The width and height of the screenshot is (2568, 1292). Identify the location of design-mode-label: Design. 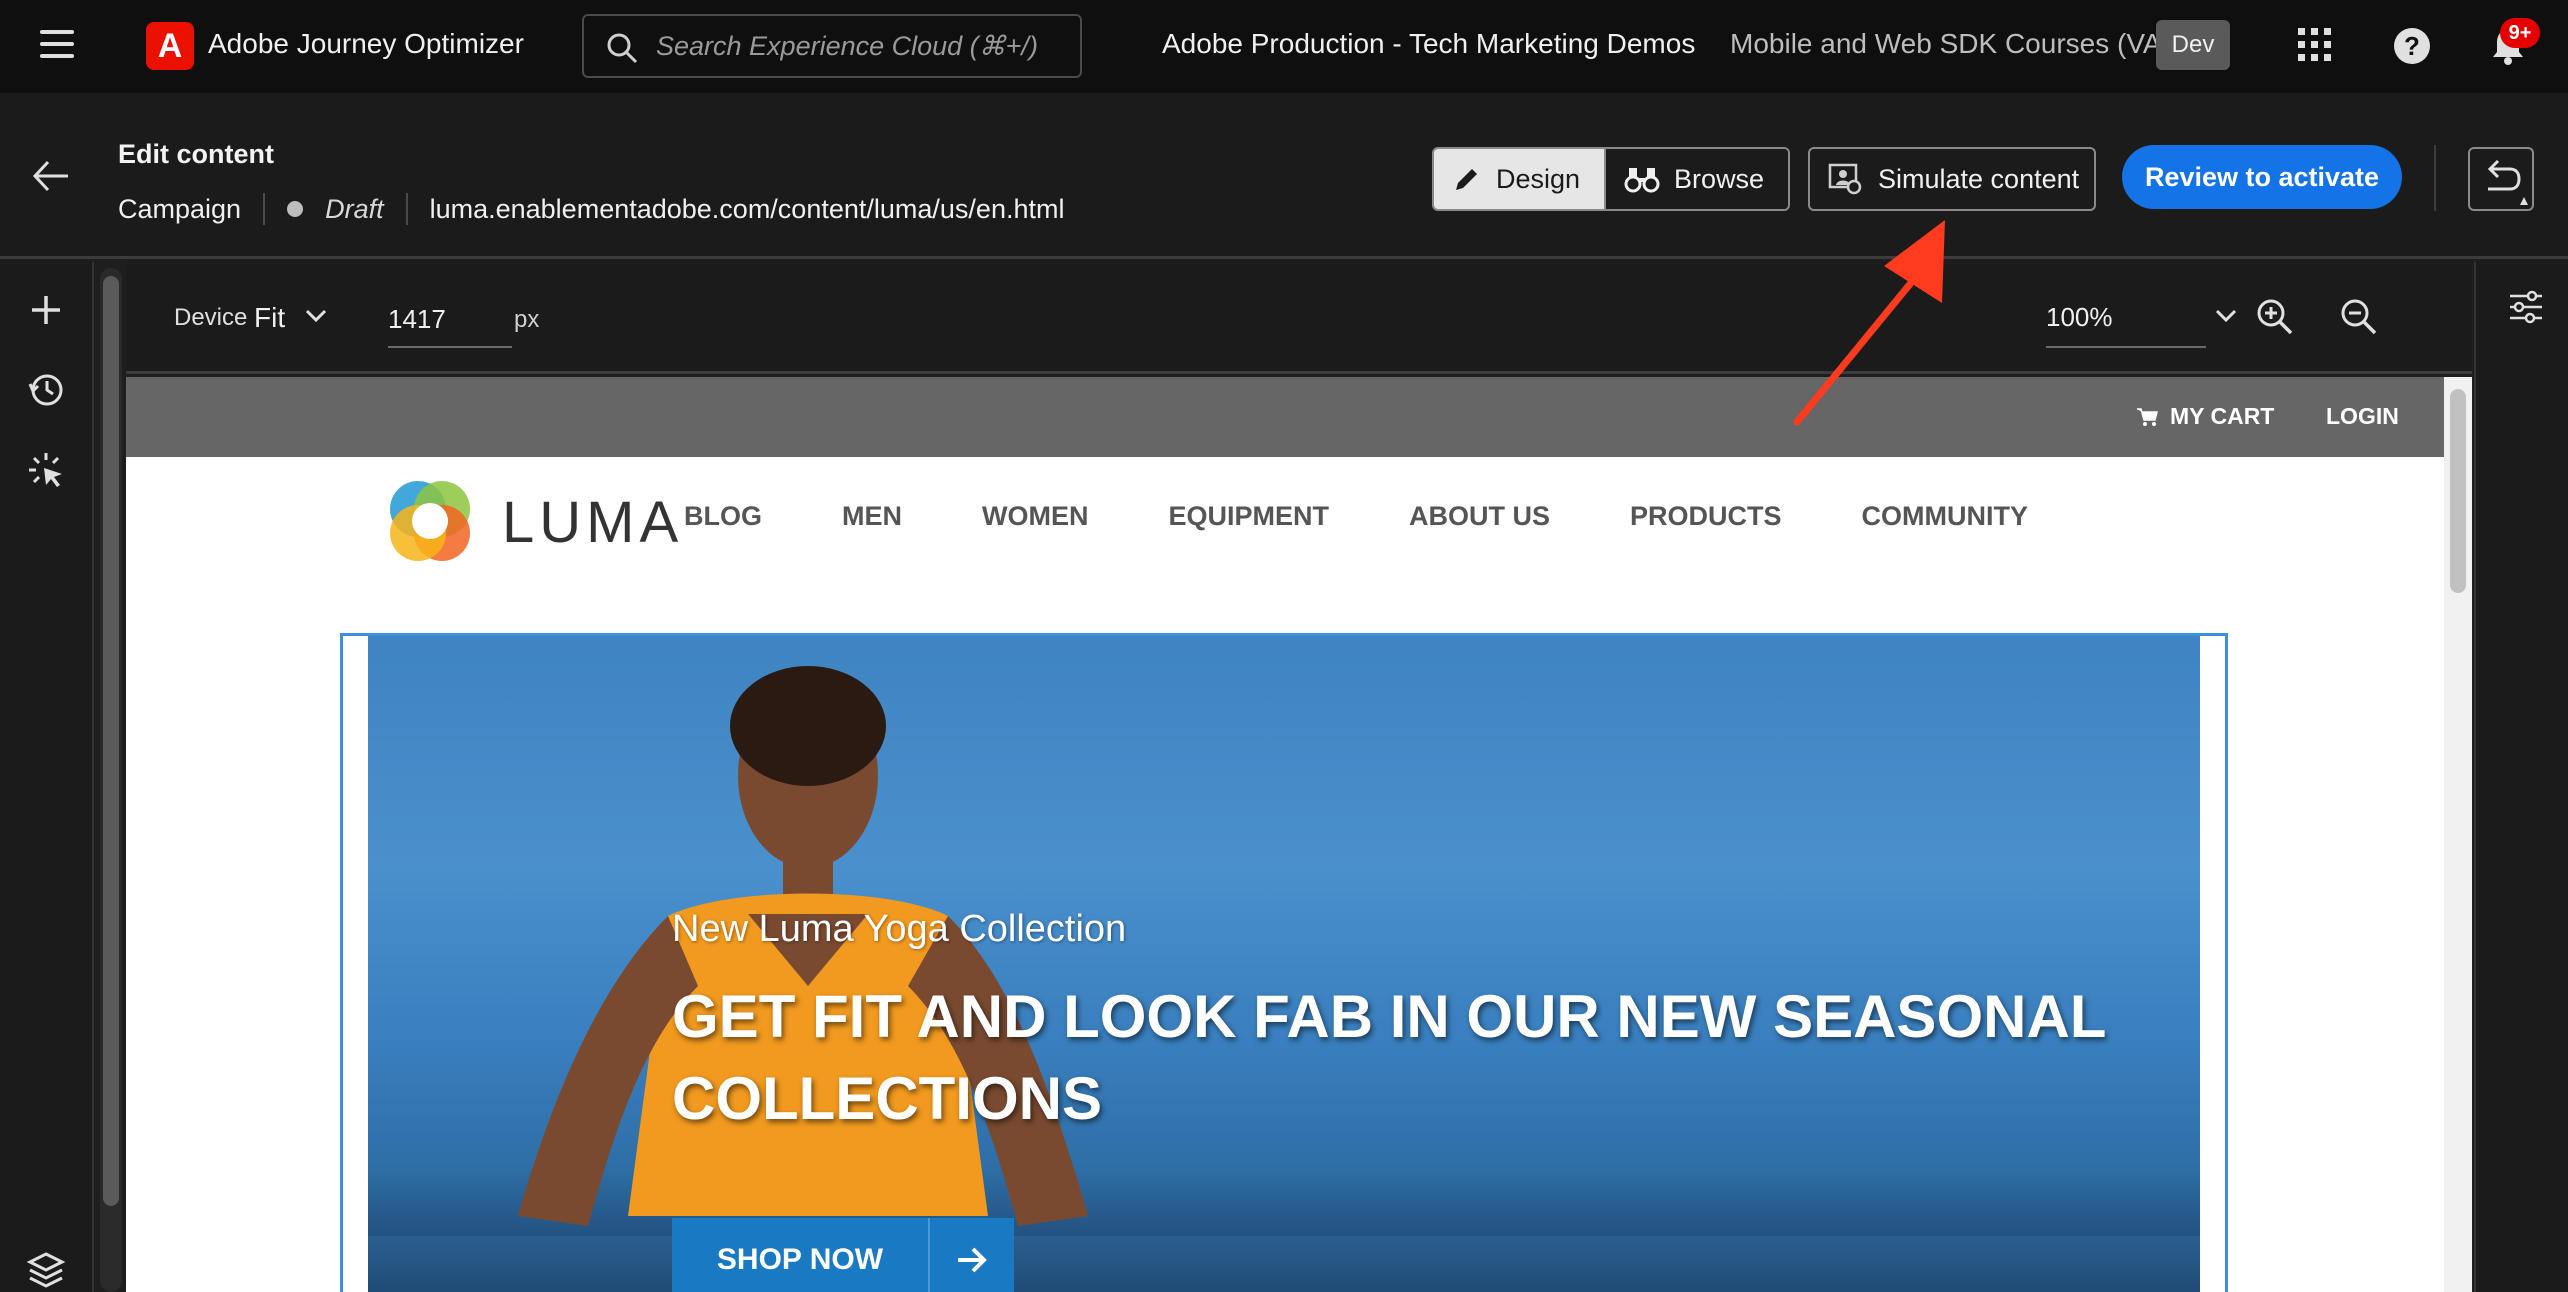
(1538, 178).